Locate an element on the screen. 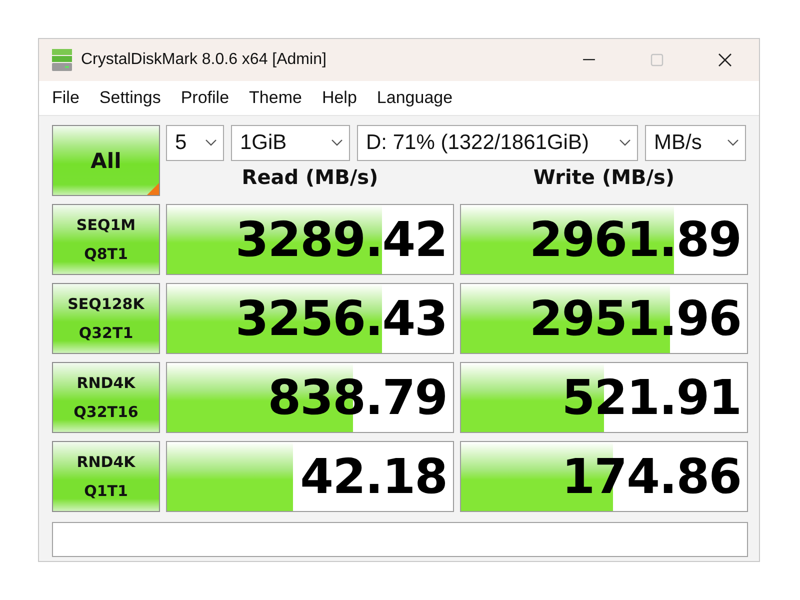 This screenshot has width=800, height=600. close-icon is located at coordinates (725, 60).